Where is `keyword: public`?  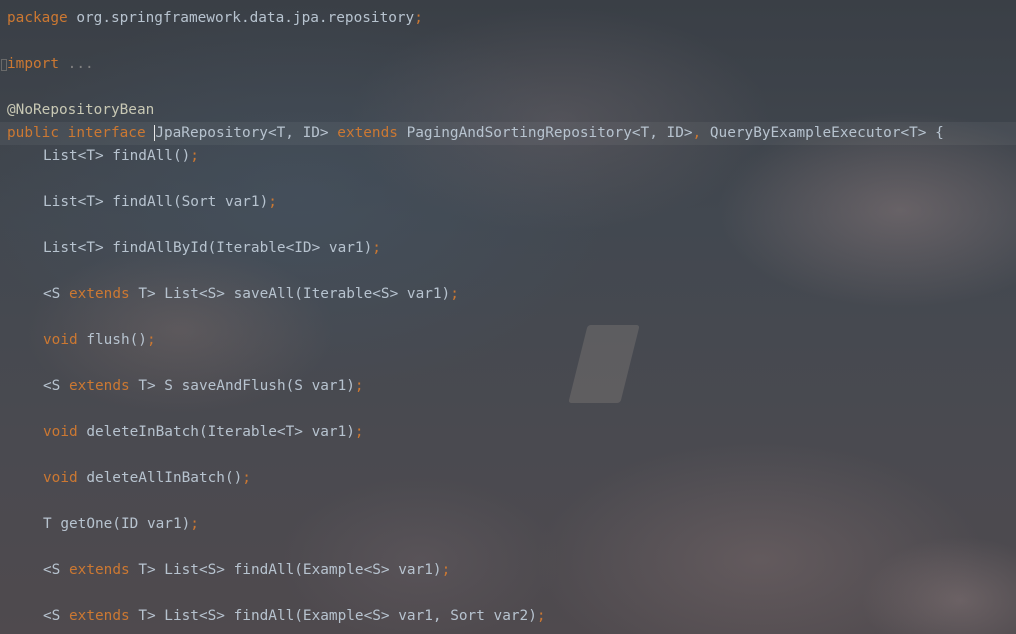
keyword: public is located at coordinates (33, 133).